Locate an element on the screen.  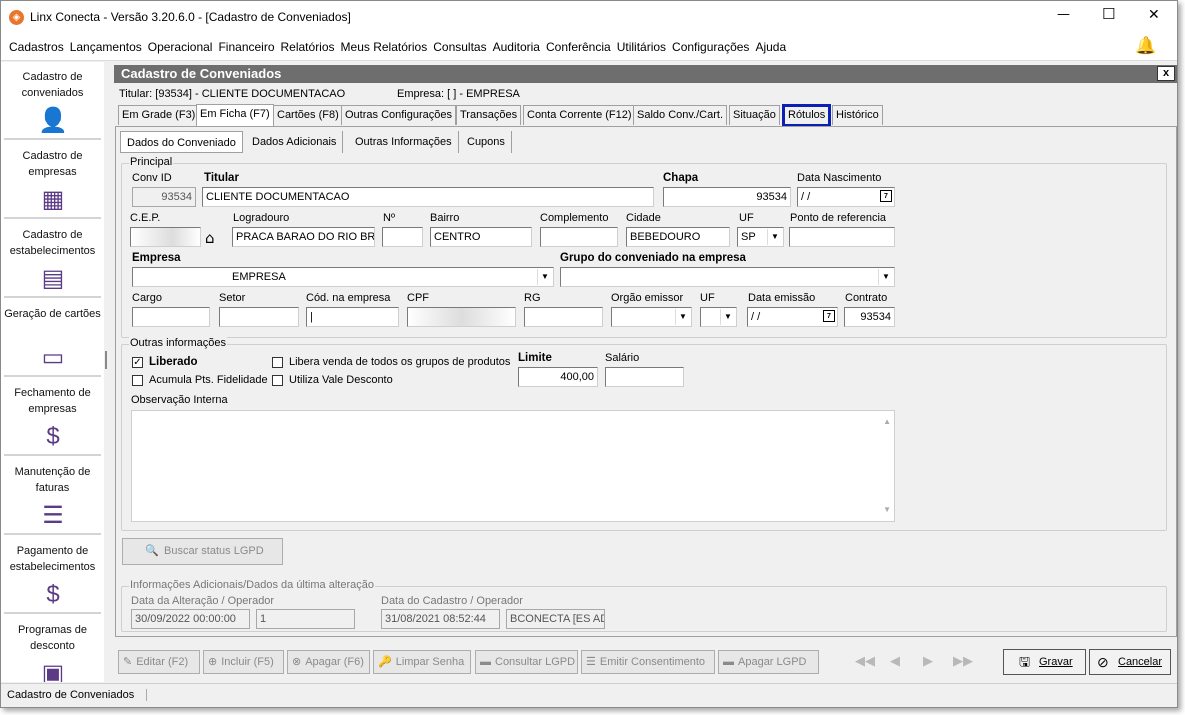
minimize-button: — is located at coordinates (1063, 14).